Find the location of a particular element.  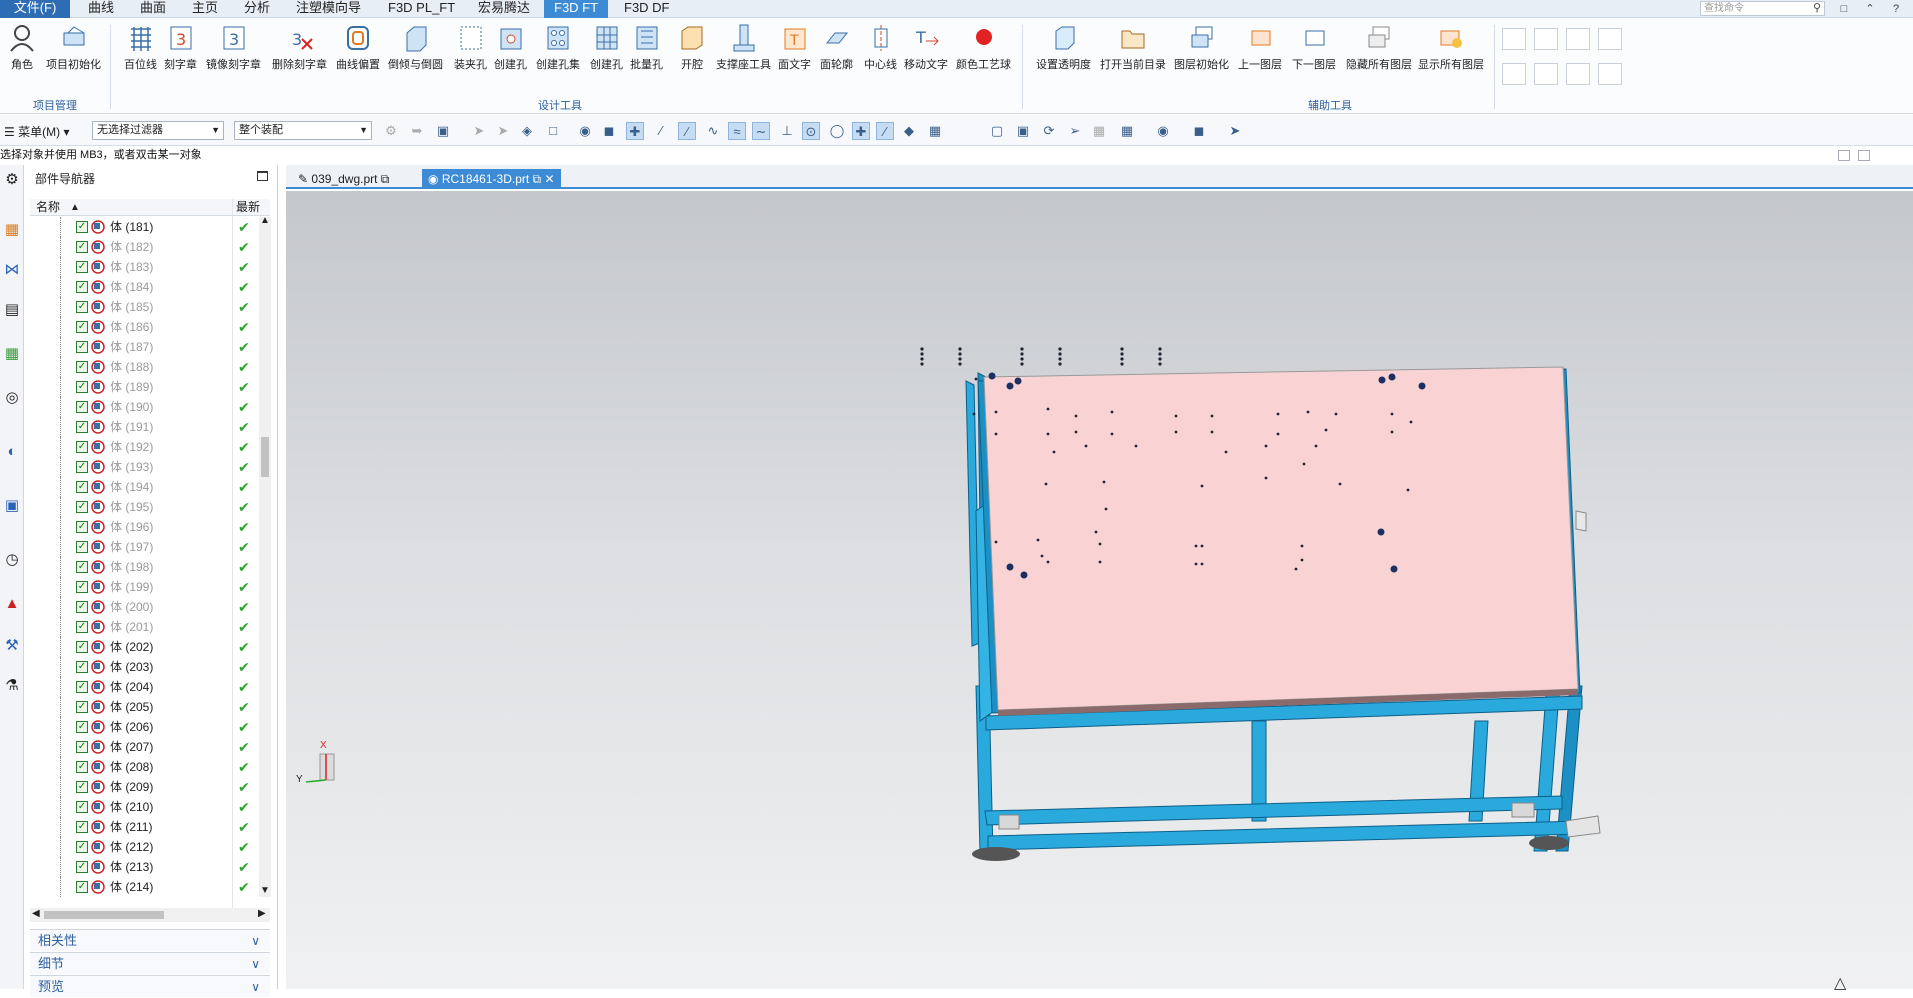

select-icon: ➥ is located at coordinates (417, 131).